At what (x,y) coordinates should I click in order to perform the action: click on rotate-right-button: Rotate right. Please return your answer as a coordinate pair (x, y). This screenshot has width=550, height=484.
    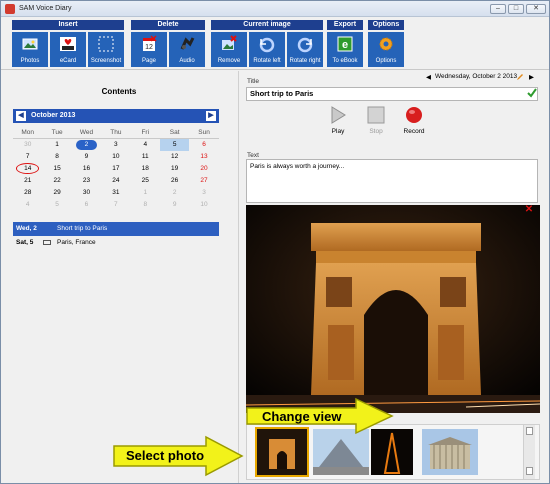
    Looking at the image, I should click on (305, 49).